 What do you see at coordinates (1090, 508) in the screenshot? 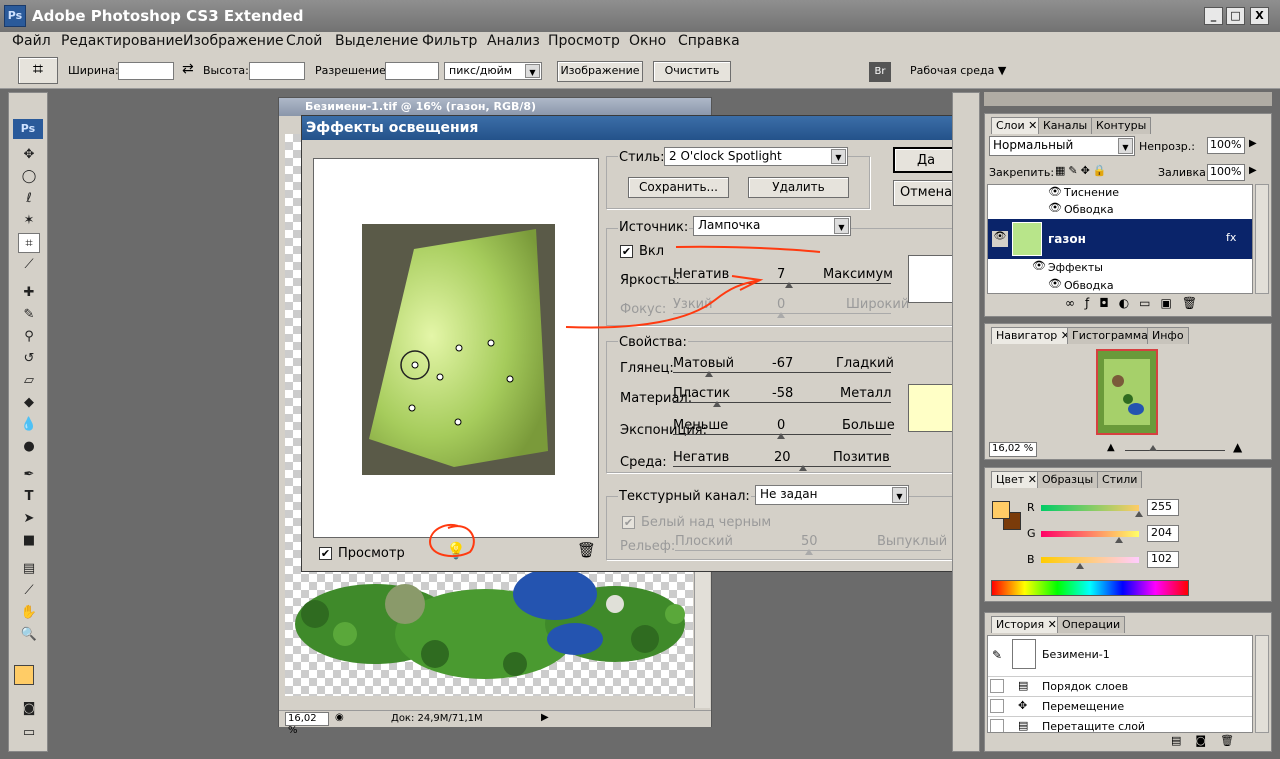
I see `r-slider` at bounding box center [1090, 508].